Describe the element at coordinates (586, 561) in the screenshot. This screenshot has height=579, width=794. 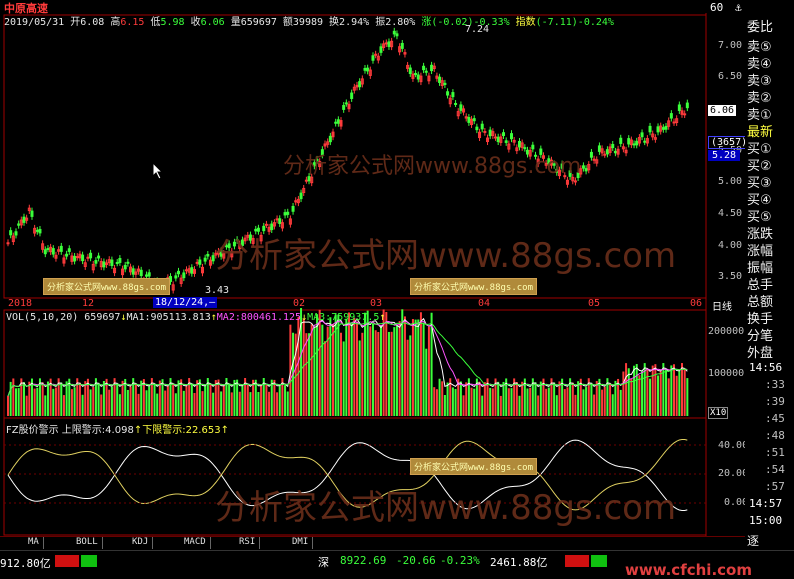
I see `market-breadth-bar-right` at that location.